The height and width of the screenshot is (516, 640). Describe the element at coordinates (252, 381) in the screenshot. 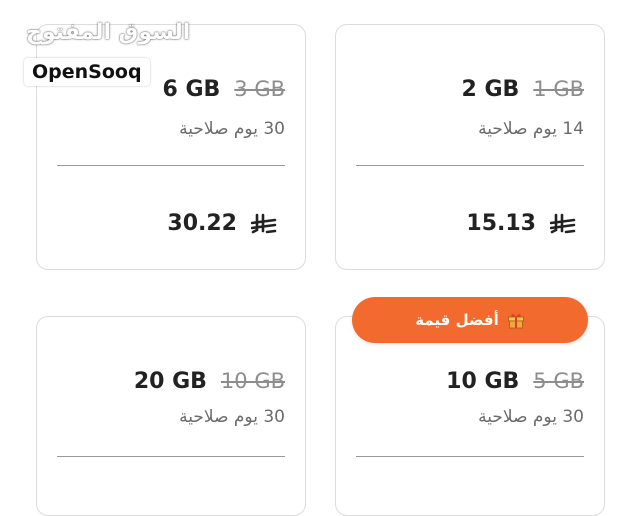

I see `old-data-size: 10 GB` at that location.